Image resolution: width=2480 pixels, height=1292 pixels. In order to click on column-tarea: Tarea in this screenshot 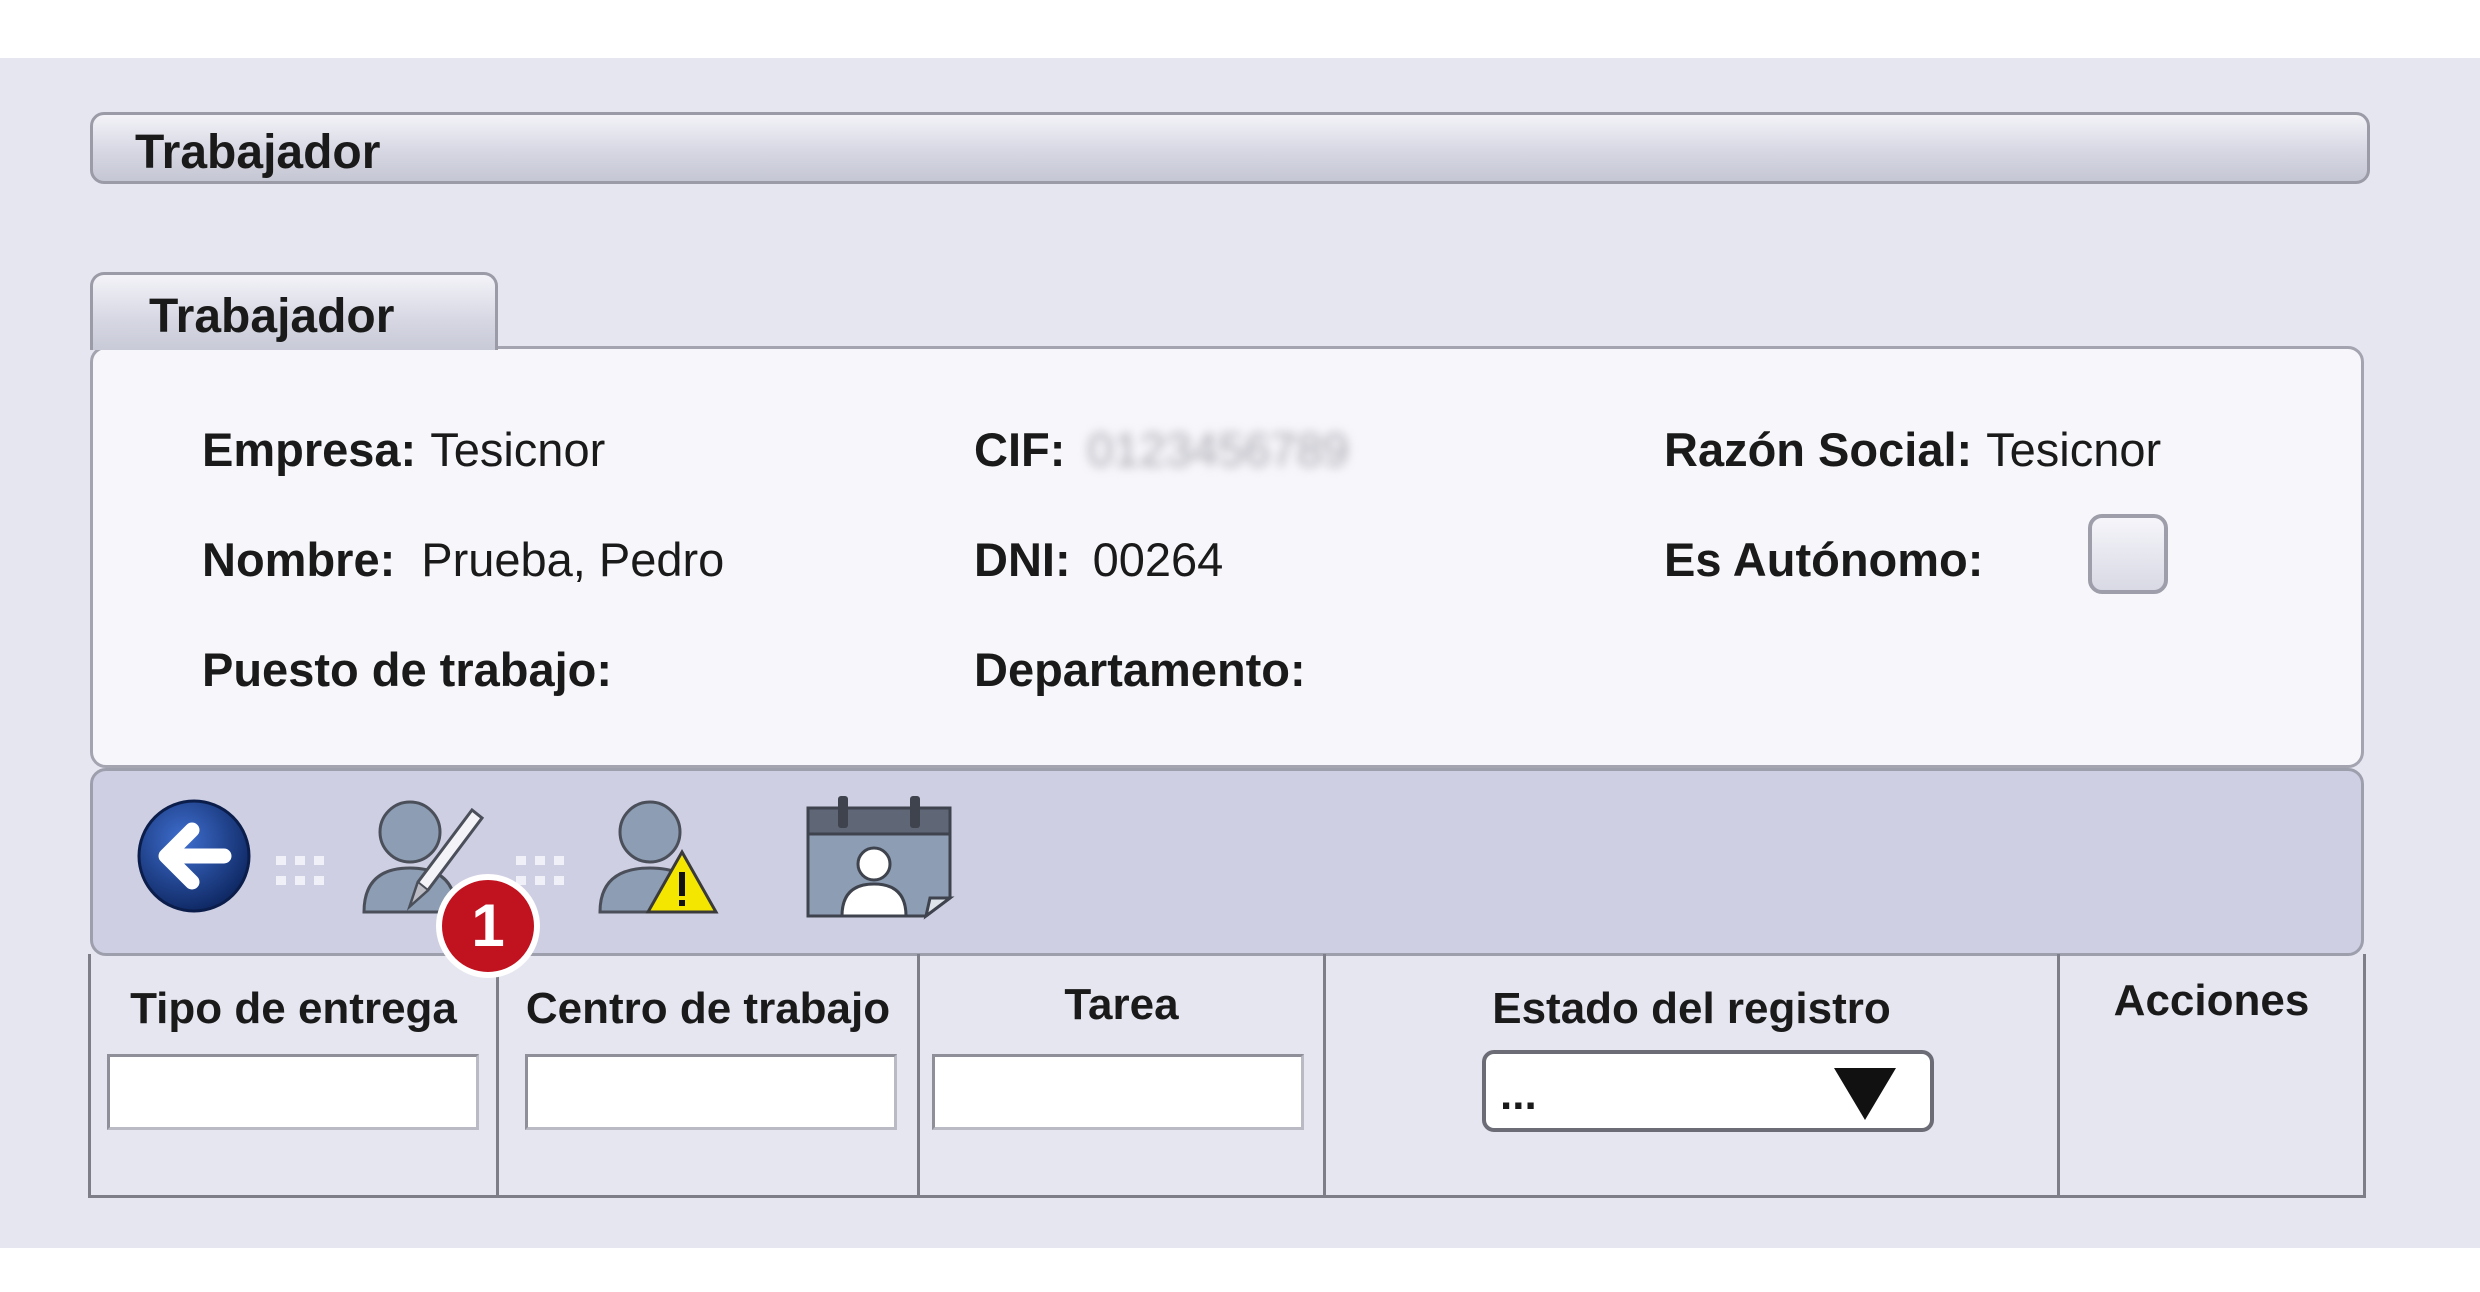, I will do `click(1123, 1074)`.